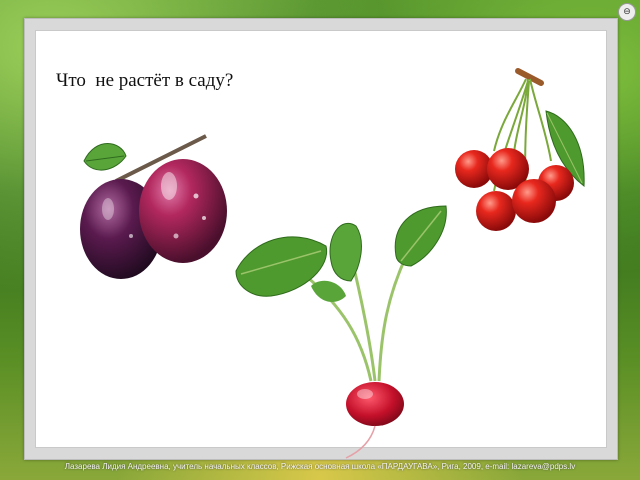  Describe the element at coordinates (627, 12) in the screenshot. I see `corner-logo-icon: ⊖` at that location.